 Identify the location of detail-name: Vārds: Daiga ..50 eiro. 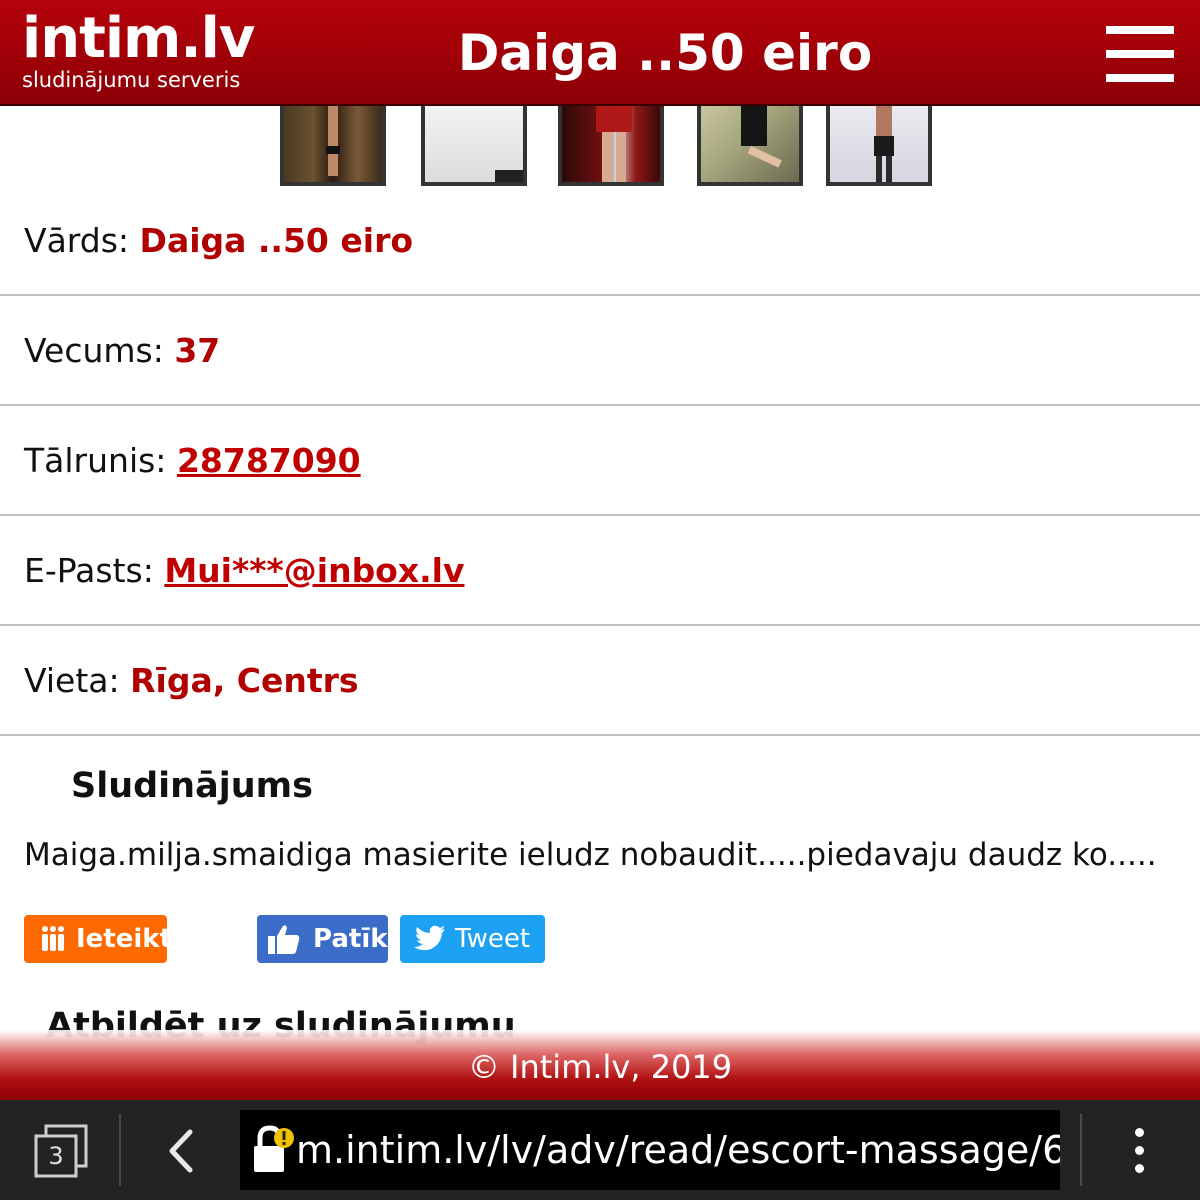
(600, 241).